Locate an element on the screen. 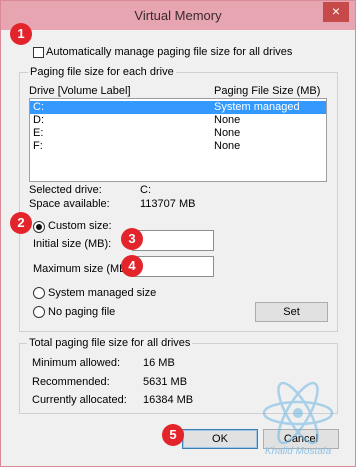 The height and width of the screenshot is (467, 356). system-managed-radio is located at coordinates (39, 293).